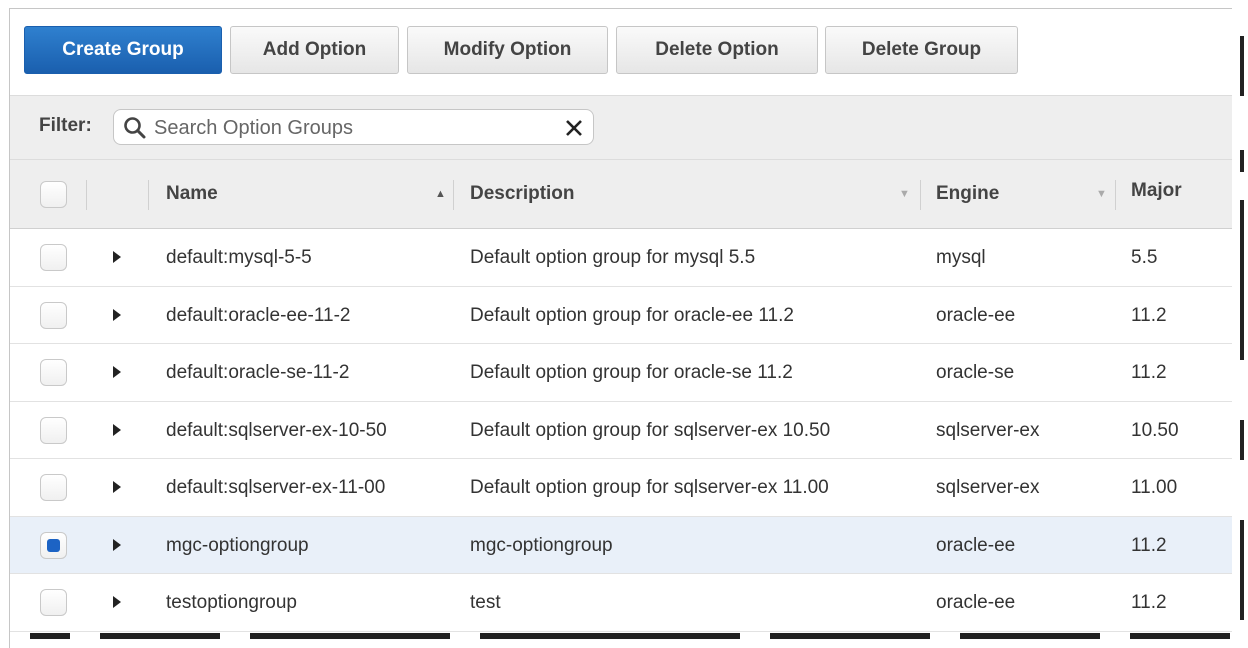  What do you see at coordinates (1155, 430) in the screenshot?
I see `cell-major: 10.50` at bounding box center [1155, 430].